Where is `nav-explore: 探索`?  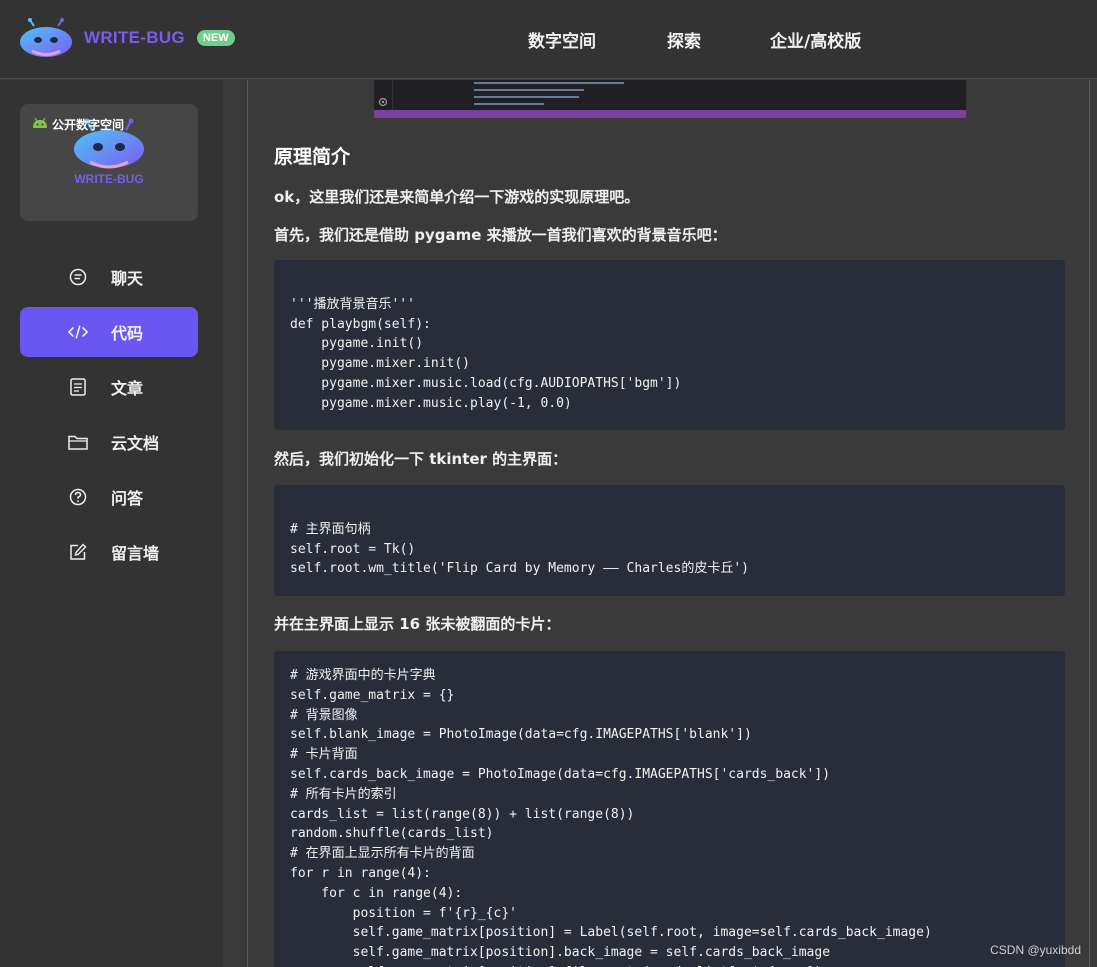
nav-explore: 探索 is located at coordinates (684, 39).